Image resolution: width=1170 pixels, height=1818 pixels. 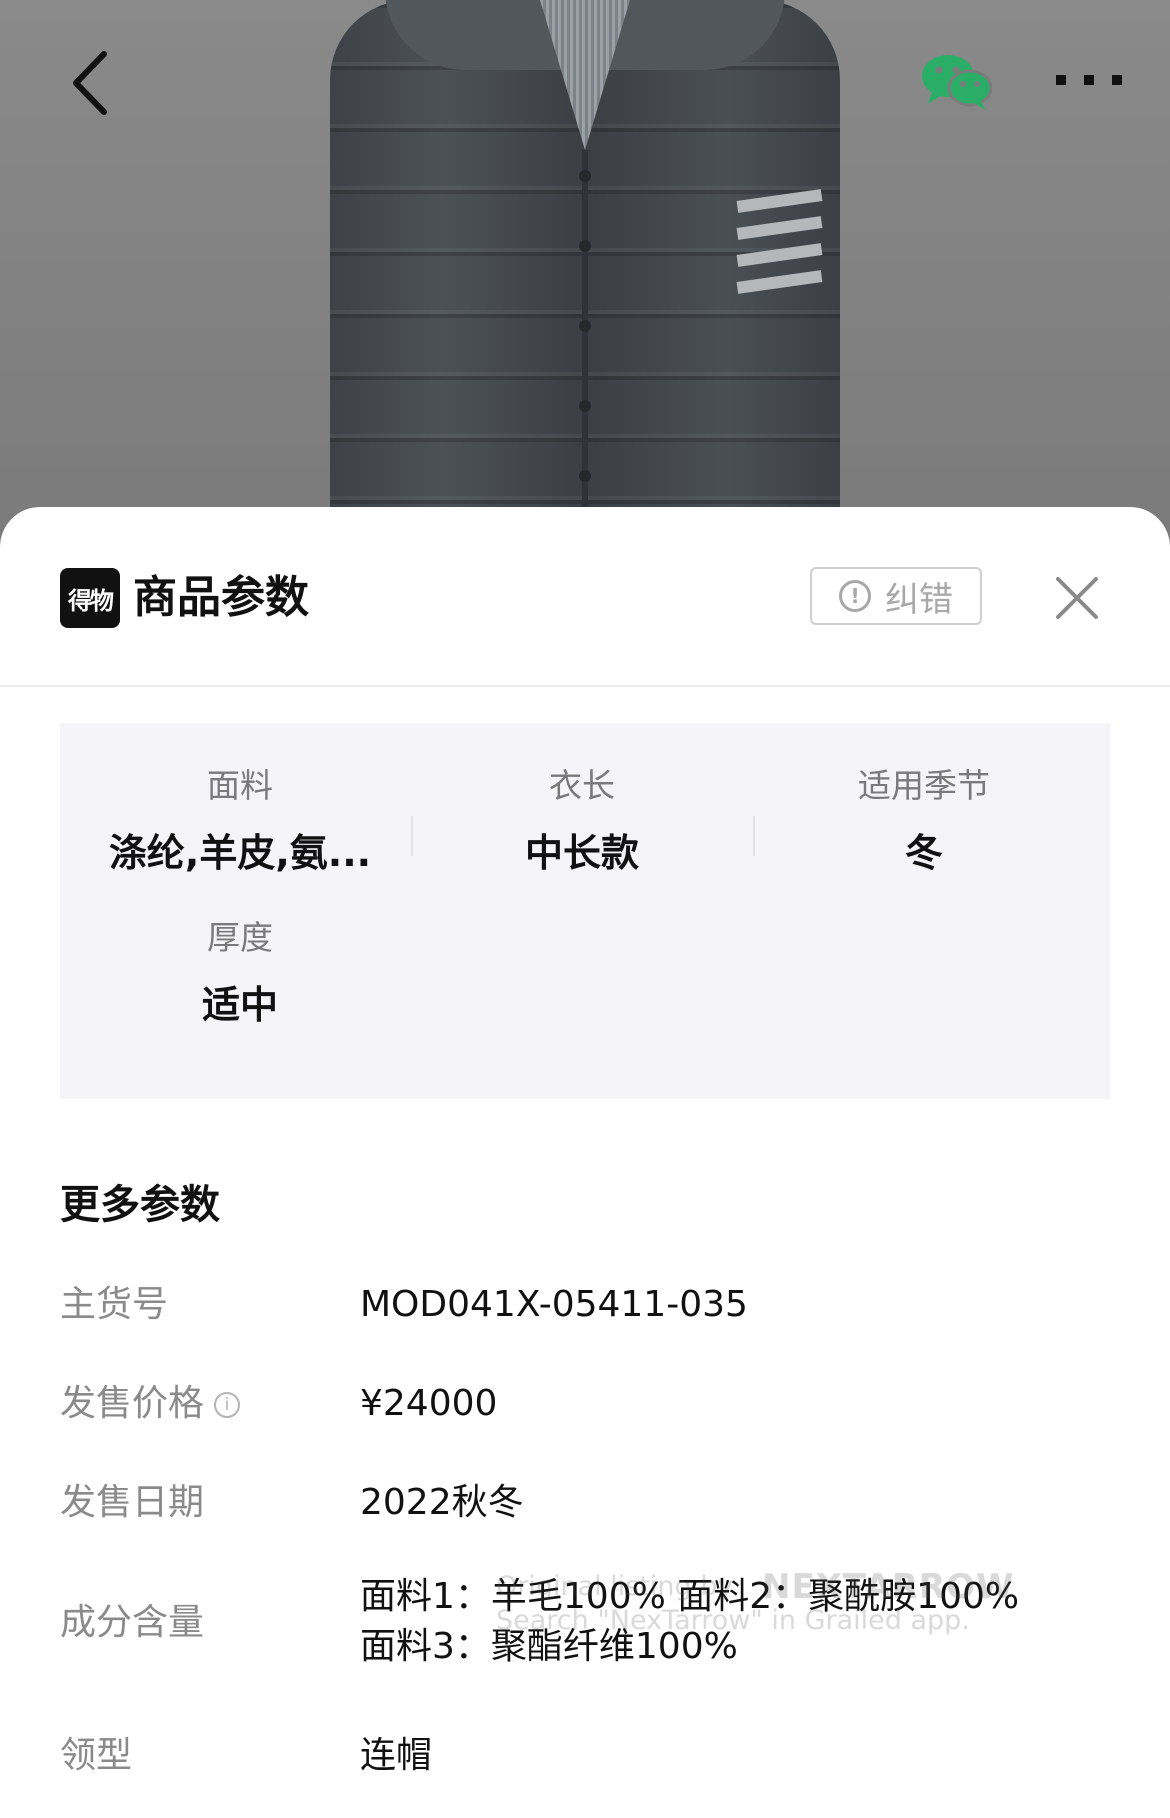 I want to click on wechat-share-button, so click(x=956, y=82).